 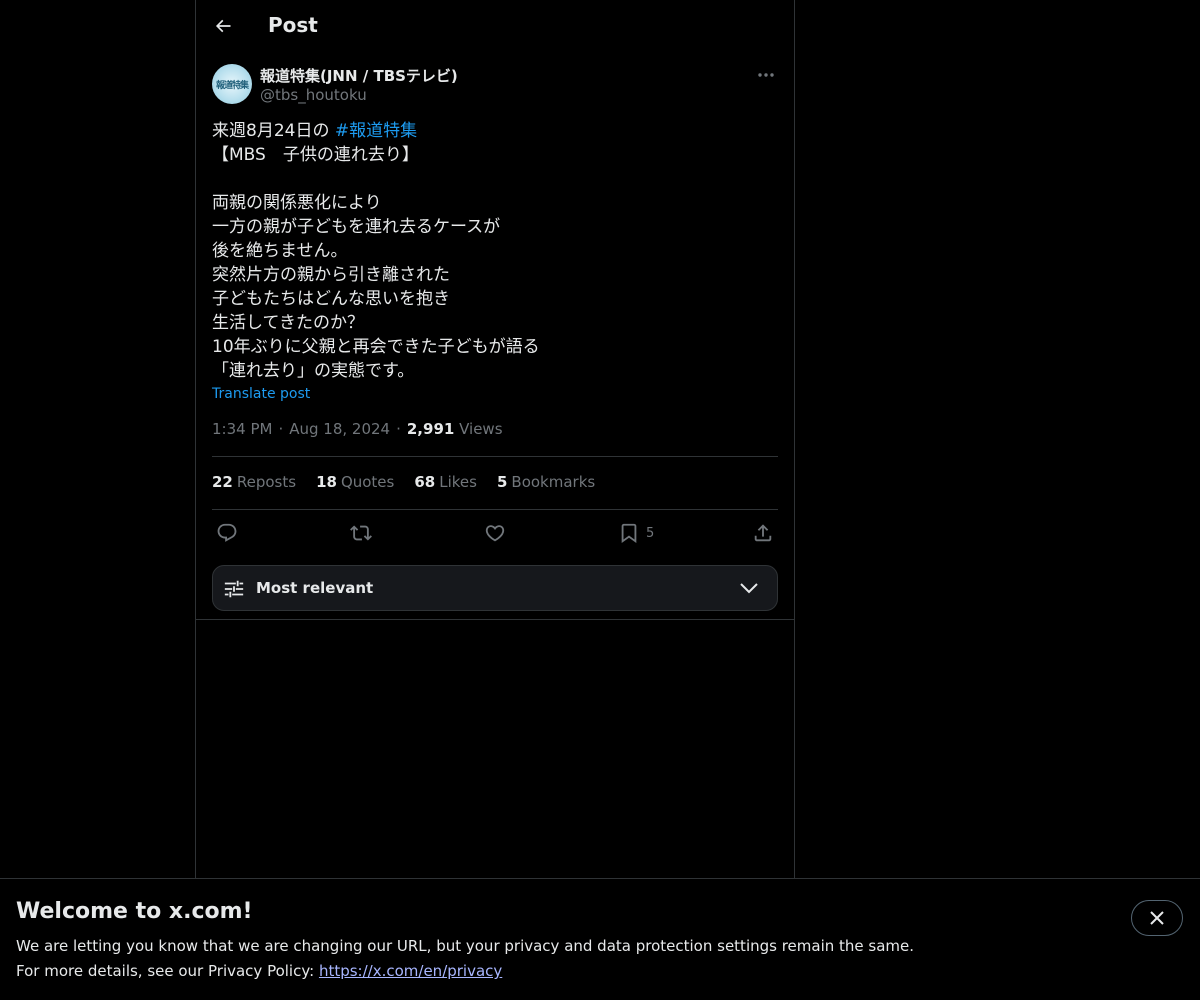 What do you see at coordinates (495, 179) in the screenshot?
I see `post-text-line` at bounding box center [495, 179].